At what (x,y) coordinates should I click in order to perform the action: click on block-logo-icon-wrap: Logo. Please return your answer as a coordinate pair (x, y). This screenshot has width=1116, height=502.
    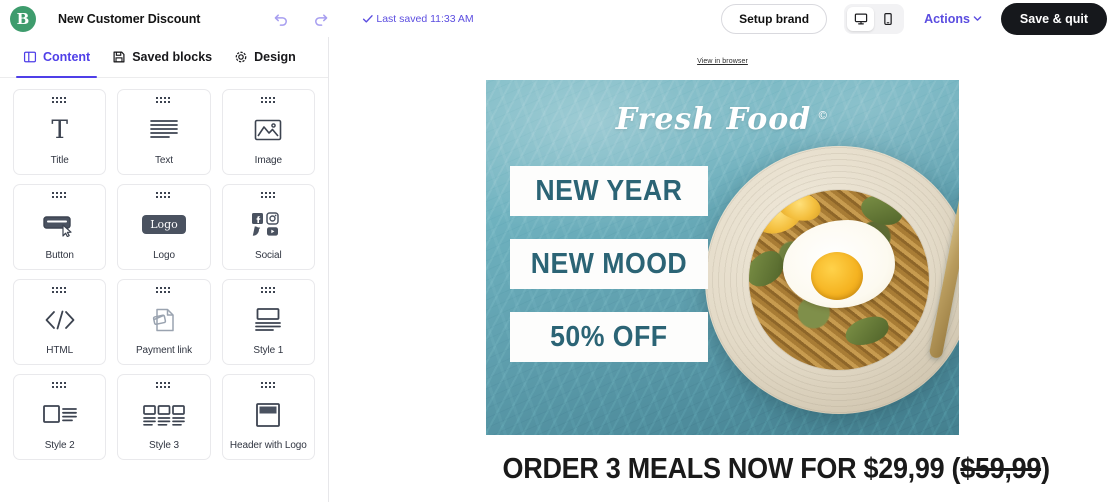
    Looking at the image, I should click on (163, 224).